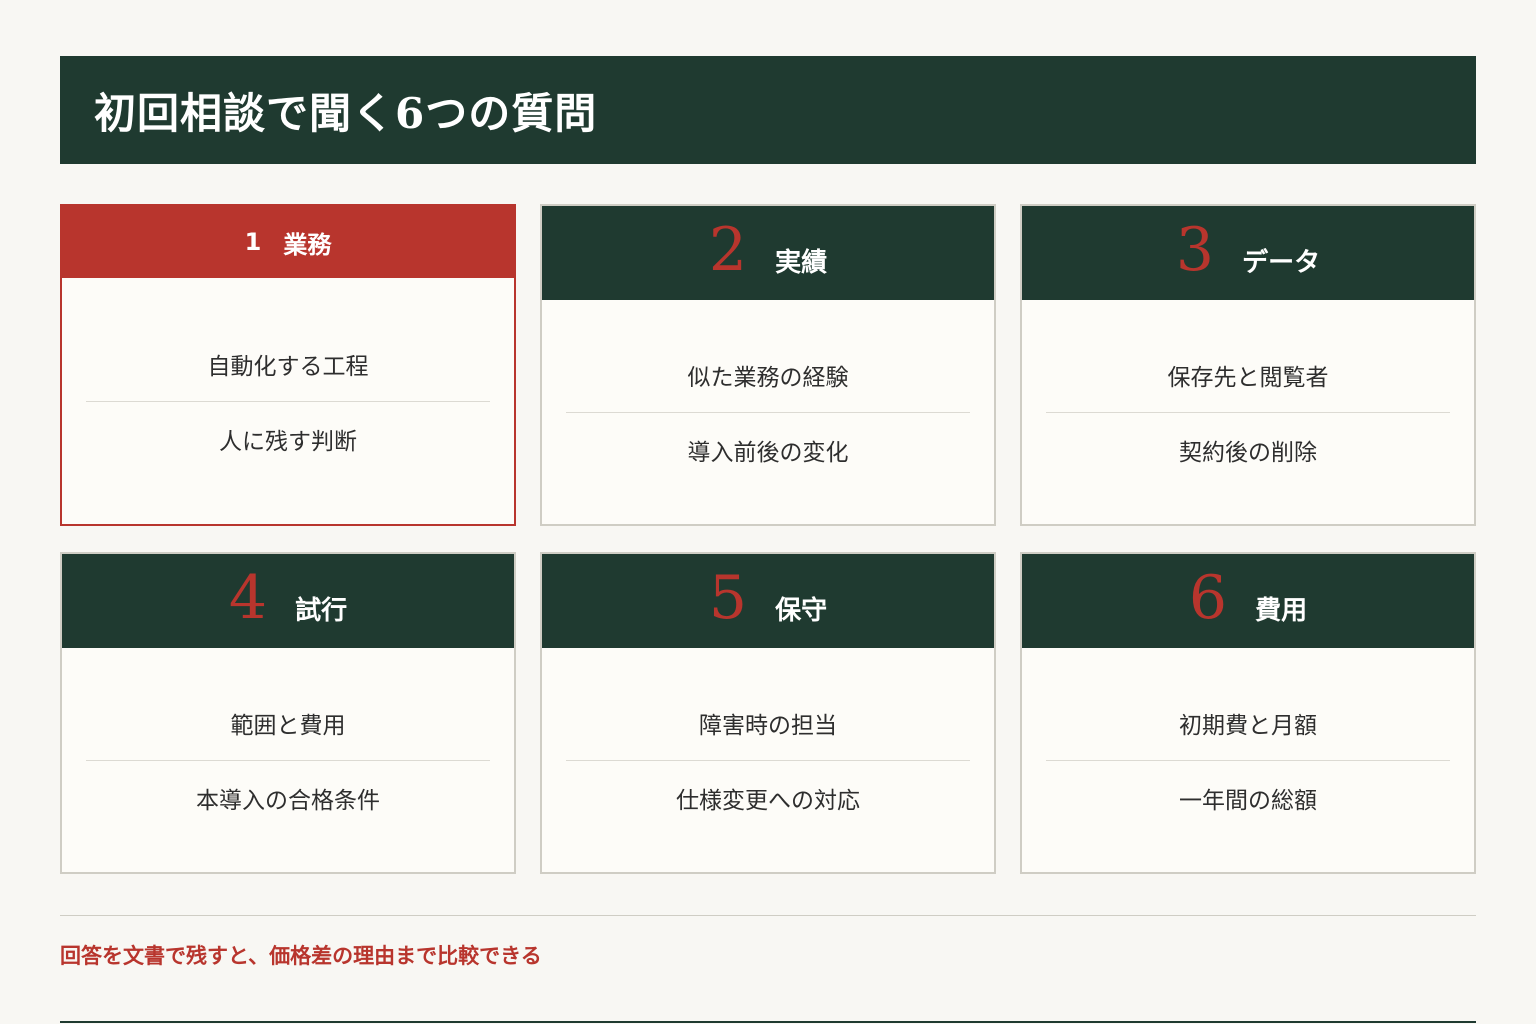 The height and width of the screenshot is (1024, 1536). I want to click on question-card-2: 2 実績 似た業務の経験 導入前後の変化, so click(768, 365).